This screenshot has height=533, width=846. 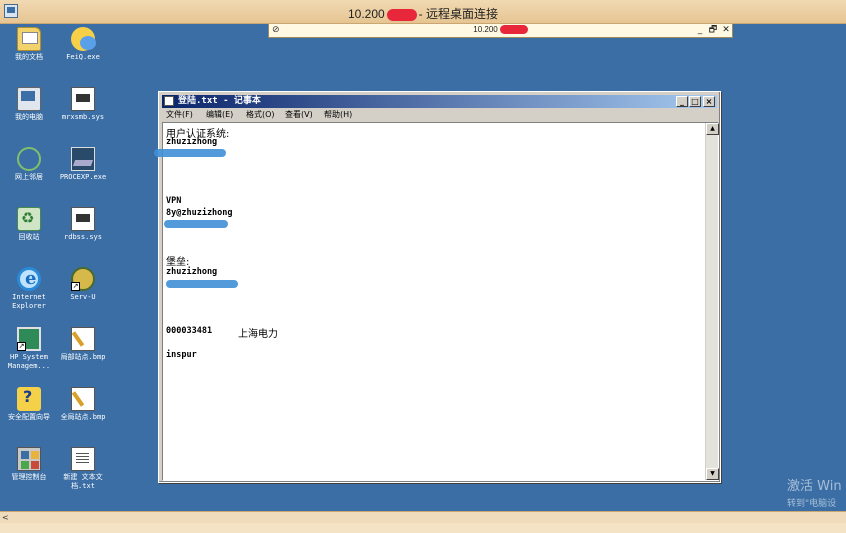 What do you see at coordinates (169, 101) in the screenshot?
I see `notepad-icon` at bounding box center [169, 101].